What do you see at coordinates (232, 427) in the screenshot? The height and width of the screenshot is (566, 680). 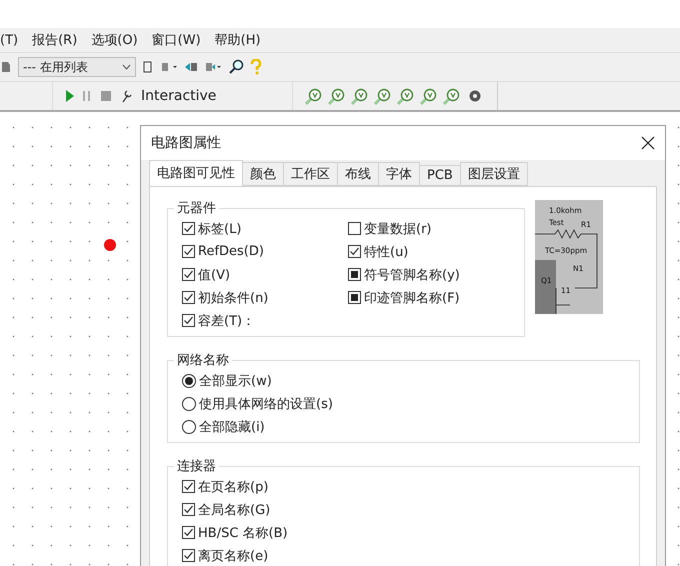 I see `radio-label: 全部隐藏(i)` at bounding box center [232, 427].